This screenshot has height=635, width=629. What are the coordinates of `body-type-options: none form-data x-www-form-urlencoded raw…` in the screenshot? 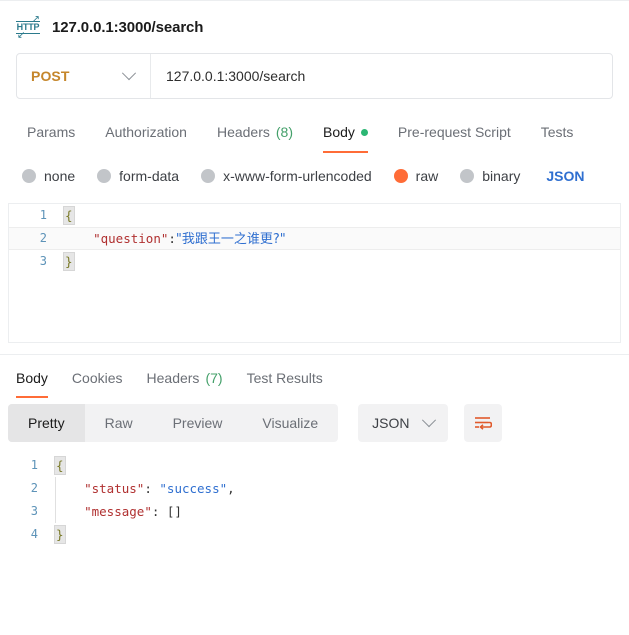 It's located at (314, 176).